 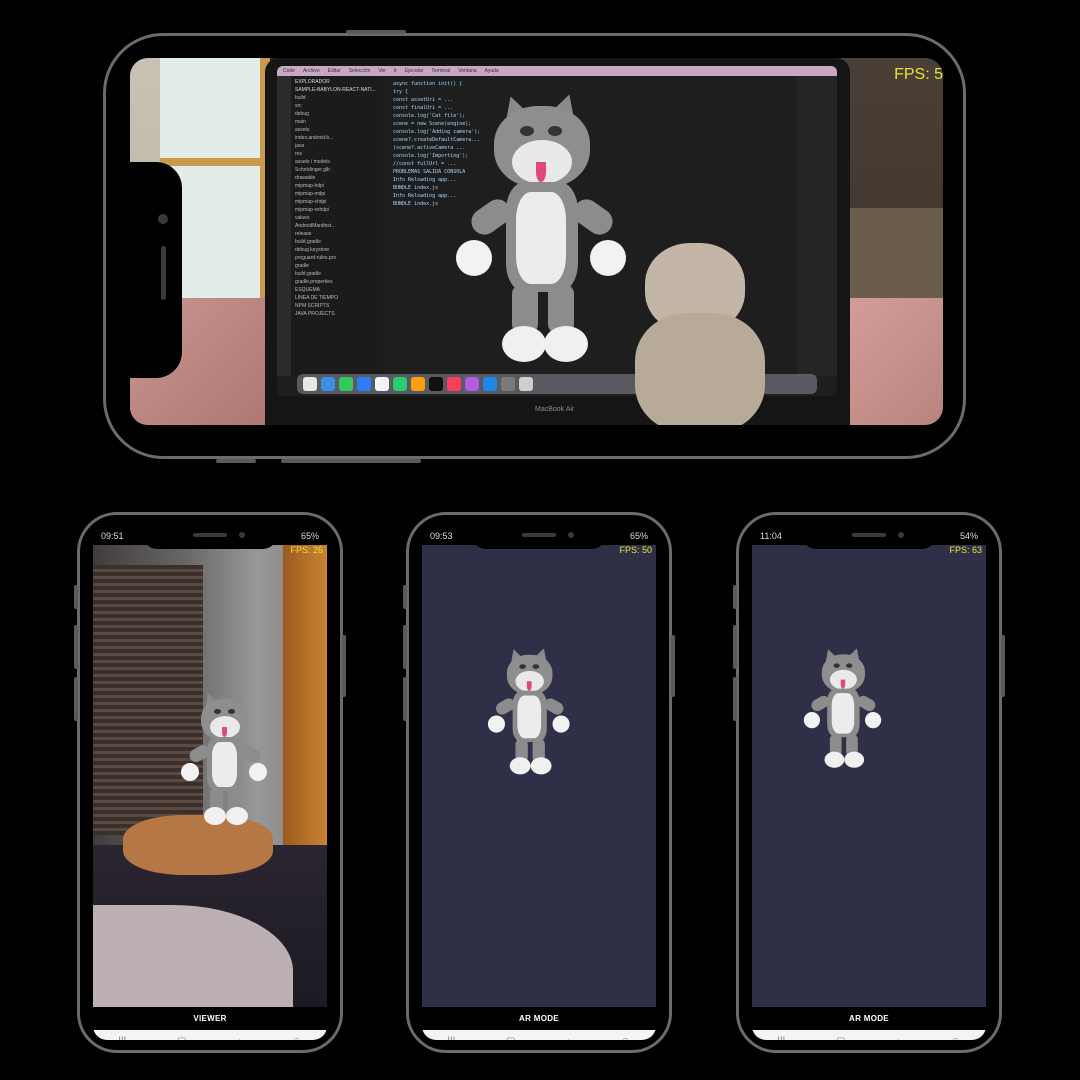 What do you see at coordinates (418, 384) in the screenshot?
I see `notes-icon` at bounding box center [418, 384].